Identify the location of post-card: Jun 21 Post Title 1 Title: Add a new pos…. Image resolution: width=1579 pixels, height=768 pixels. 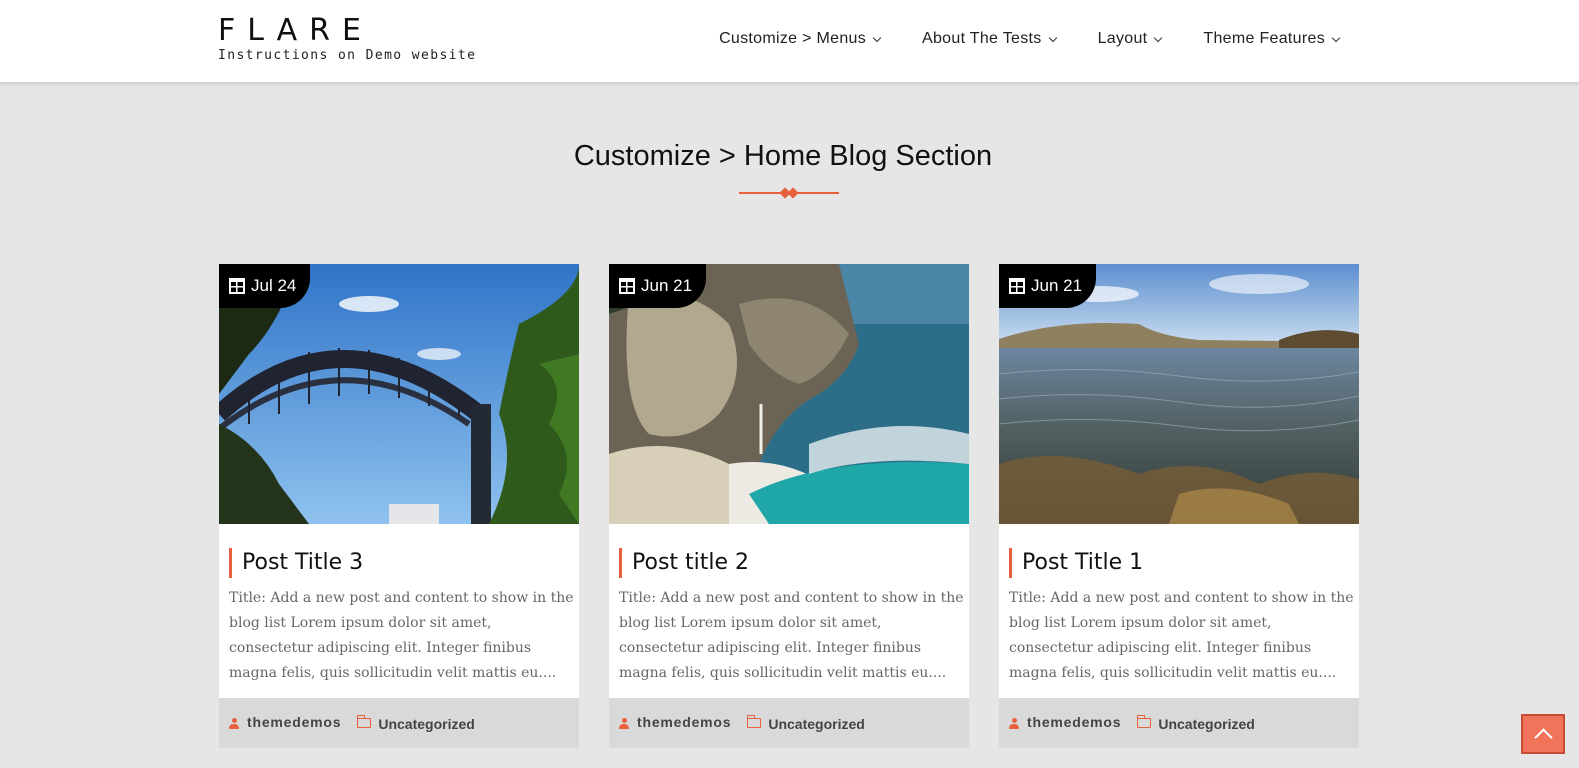
(1179, 506).